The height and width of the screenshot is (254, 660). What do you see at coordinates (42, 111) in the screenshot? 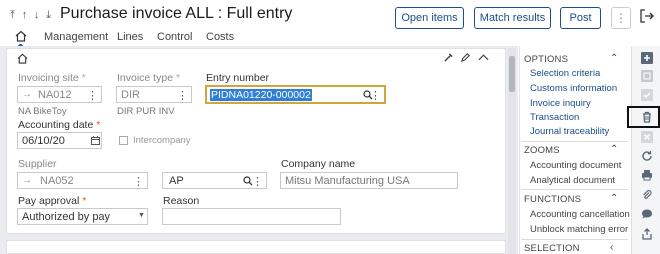
I see `invoicing-site-description: NA BikeToy` at bounding box center [42, 111].